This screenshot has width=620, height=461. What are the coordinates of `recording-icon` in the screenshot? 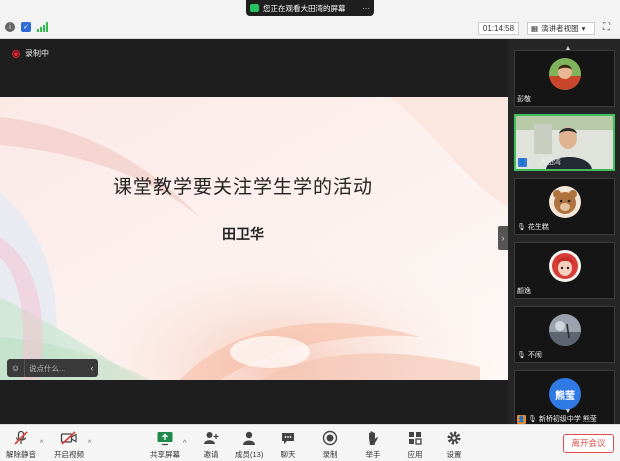 It's located at (16, 53).